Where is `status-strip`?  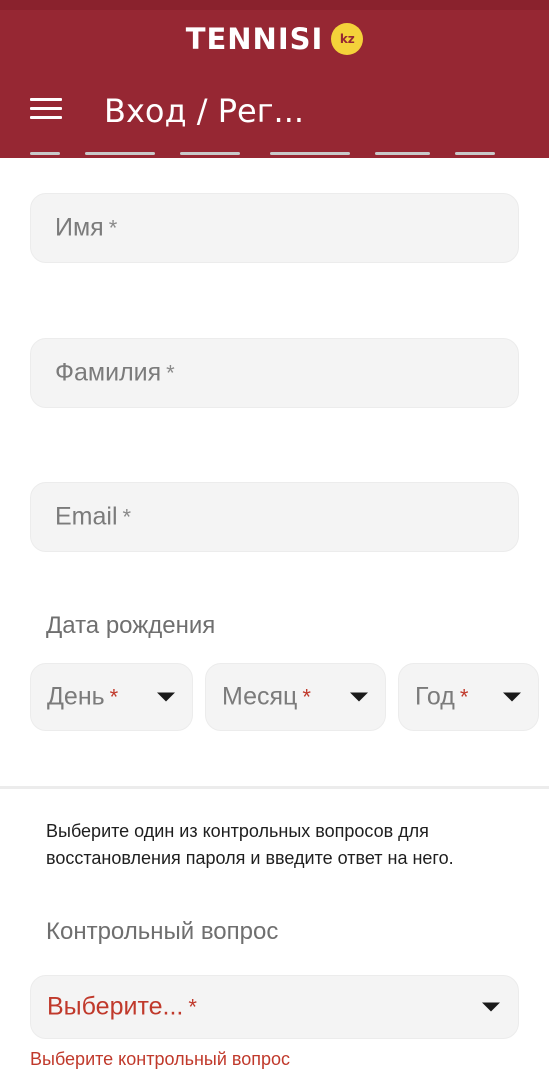 status-strip is located at coordinates (274, 5).